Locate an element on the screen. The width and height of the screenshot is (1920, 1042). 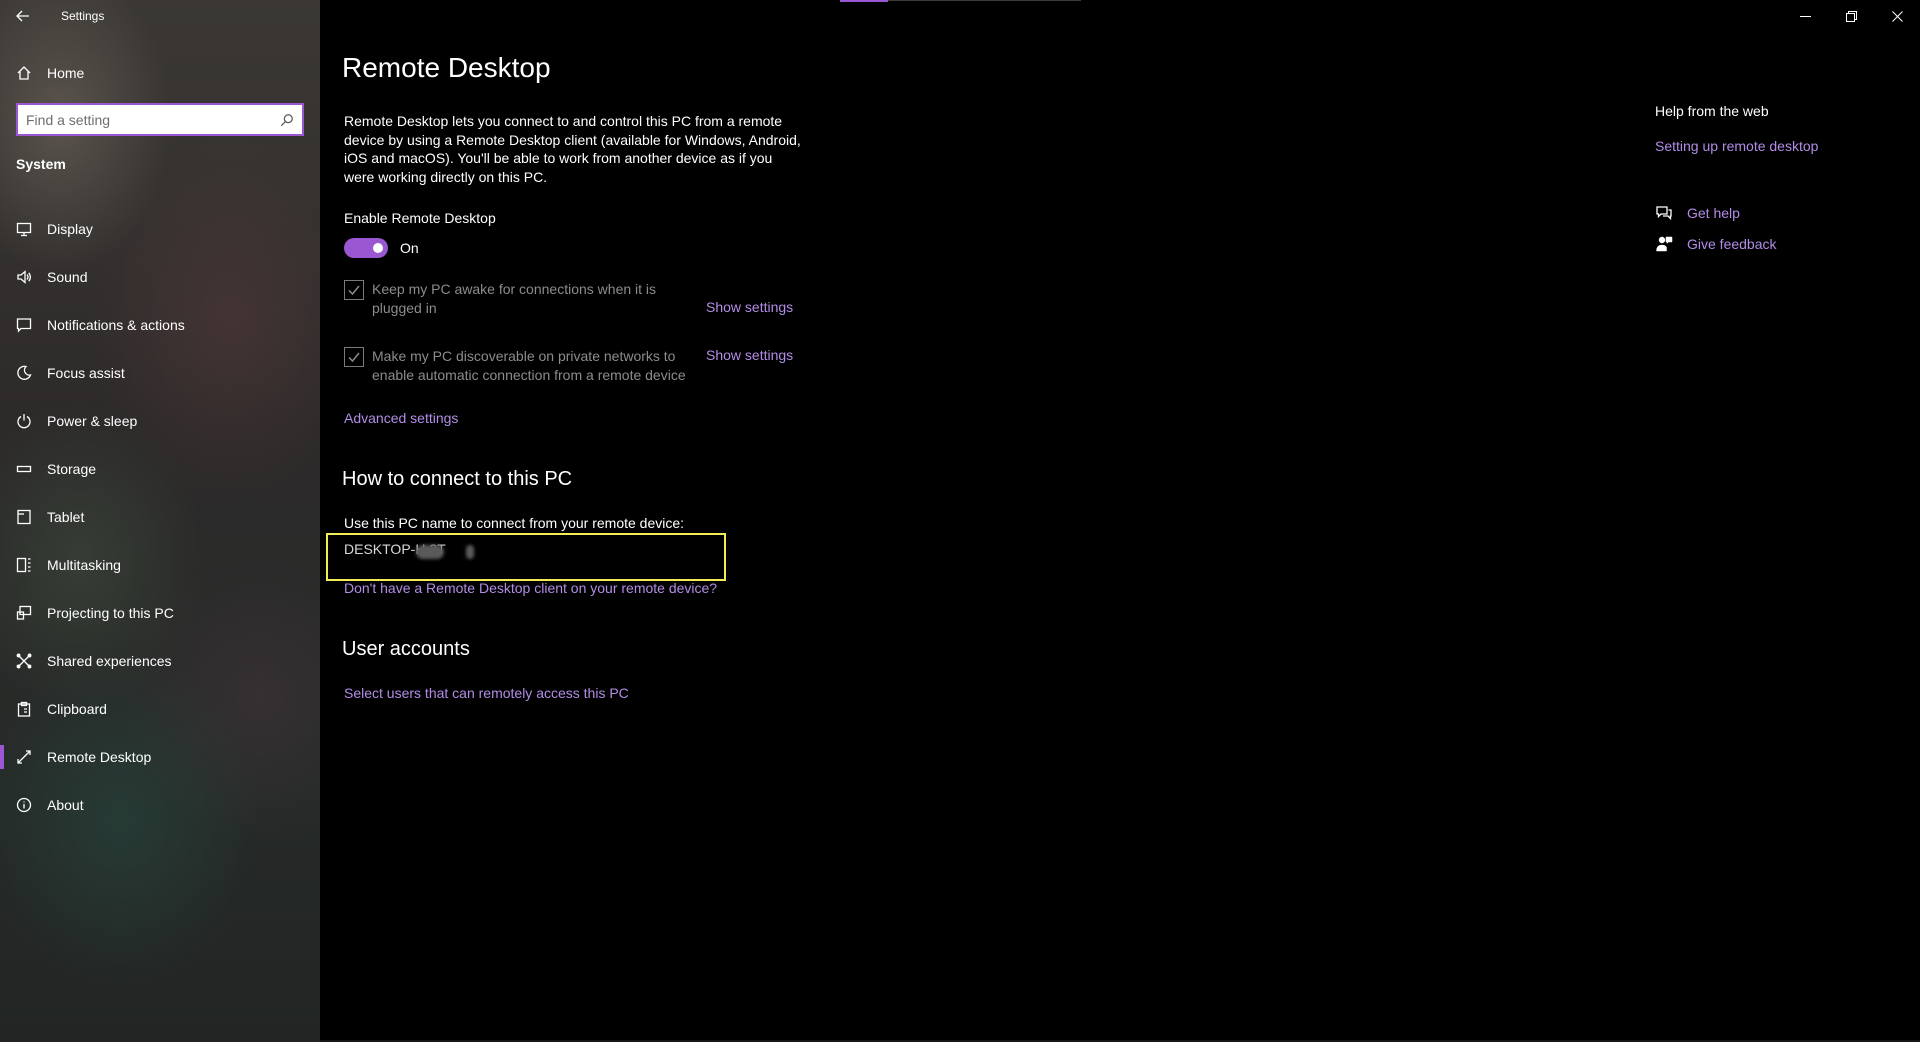
sidebar-item-projecting: Projecting to this PC is located at coordinates (160, 613).